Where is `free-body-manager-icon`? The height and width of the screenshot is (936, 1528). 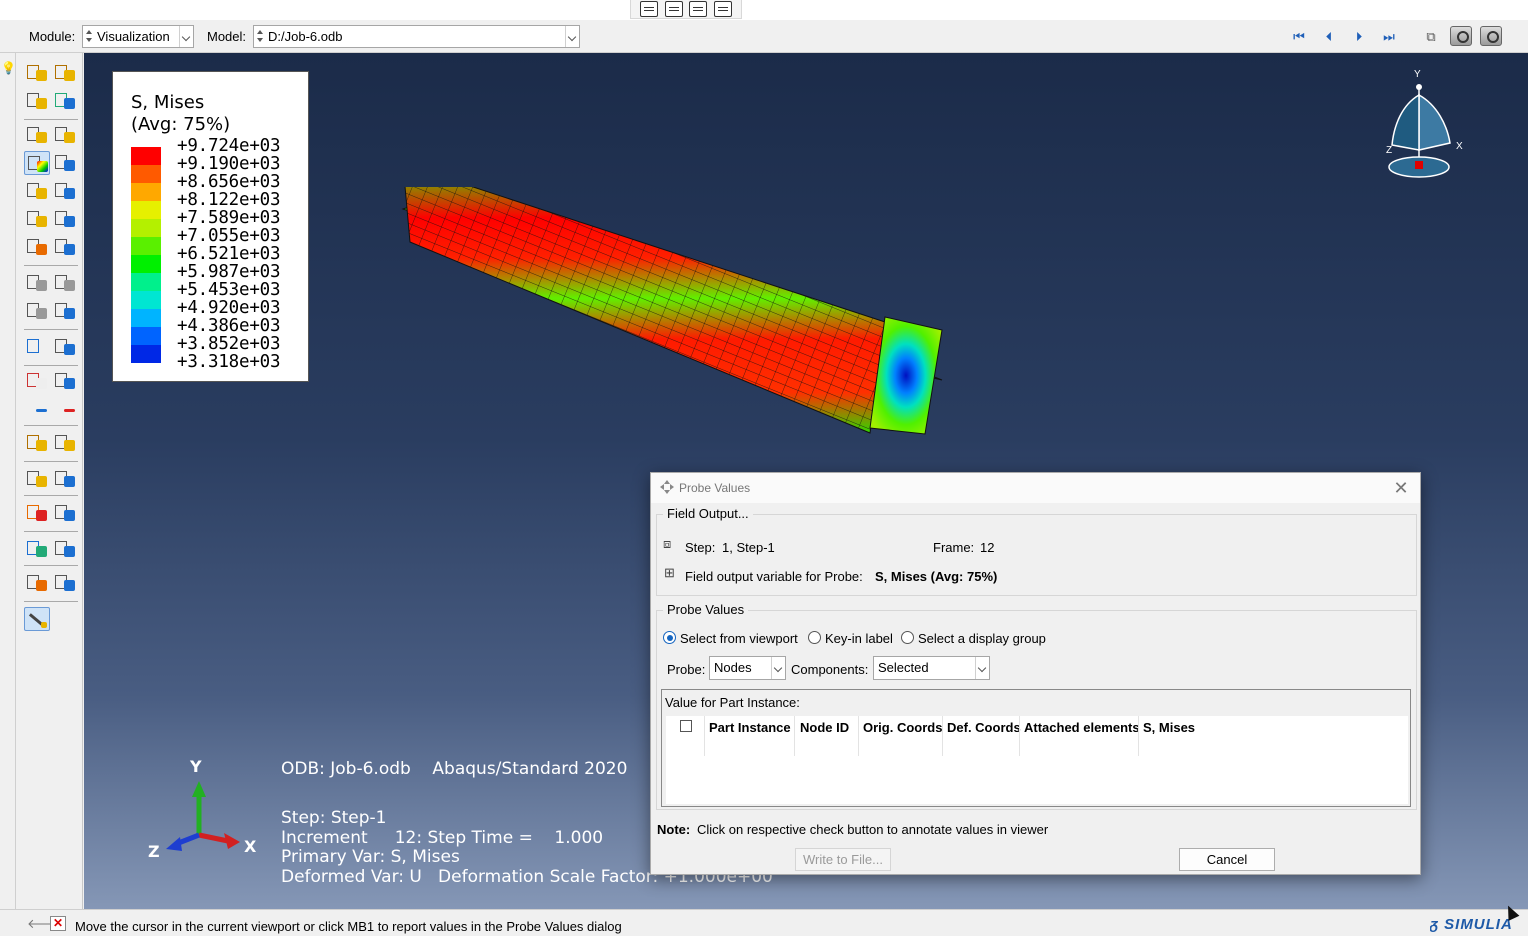
free-body-manager-icon is located at coordinates (65, 443).